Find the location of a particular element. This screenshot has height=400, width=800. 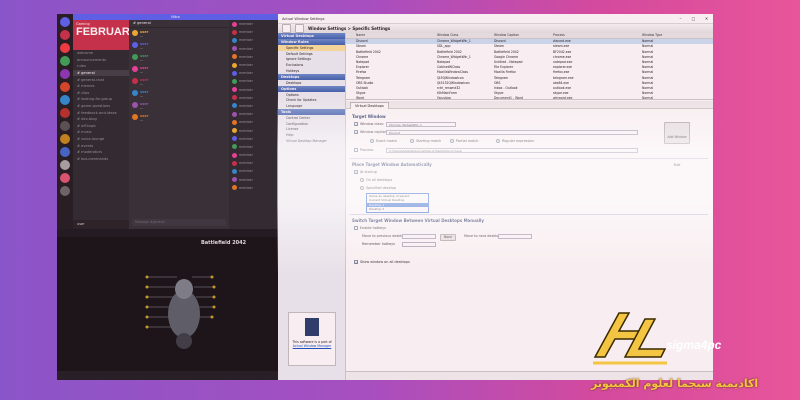

grid-column-header: Name is located at coordinates (395, 35).